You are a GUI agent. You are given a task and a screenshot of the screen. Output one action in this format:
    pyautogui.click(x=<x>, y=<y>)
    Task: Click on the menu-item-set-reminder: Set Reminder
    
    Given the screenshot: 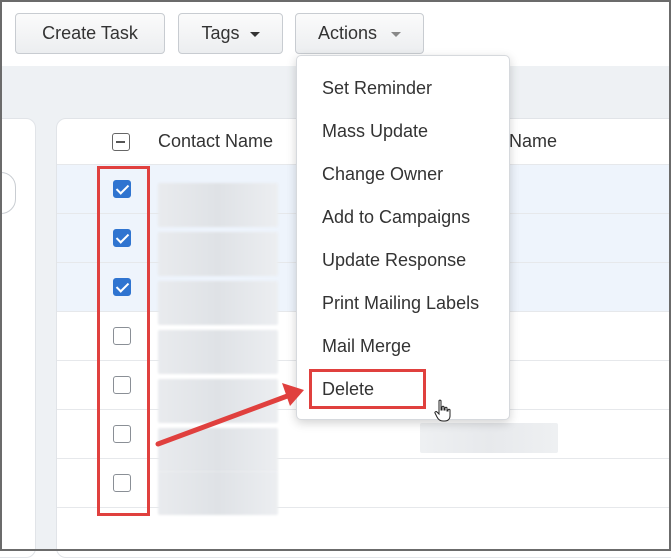 What is the action you would take?
    pyautogui.click(x=377, y=88)
    